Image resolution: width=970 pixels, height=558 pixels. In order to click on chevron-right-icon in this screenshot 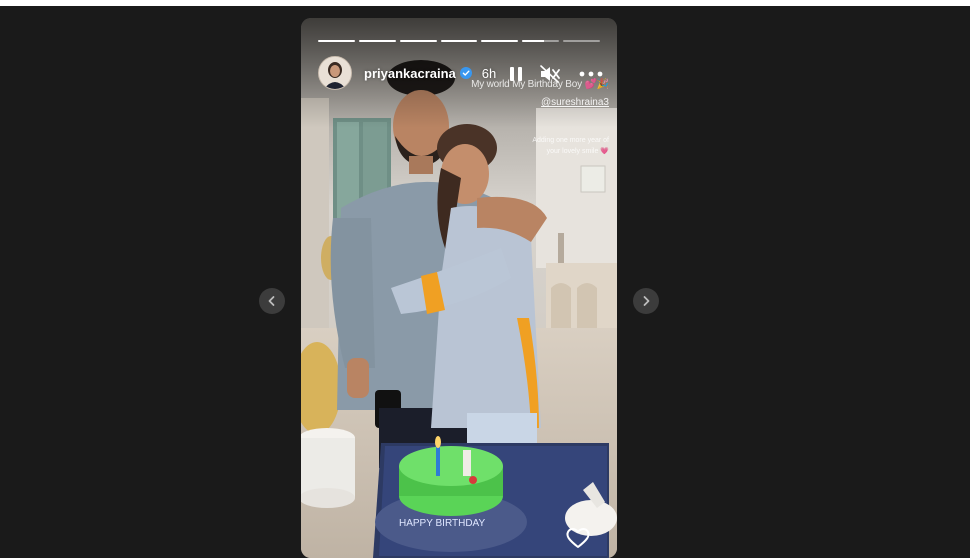, I will do `click(646, 301)`.